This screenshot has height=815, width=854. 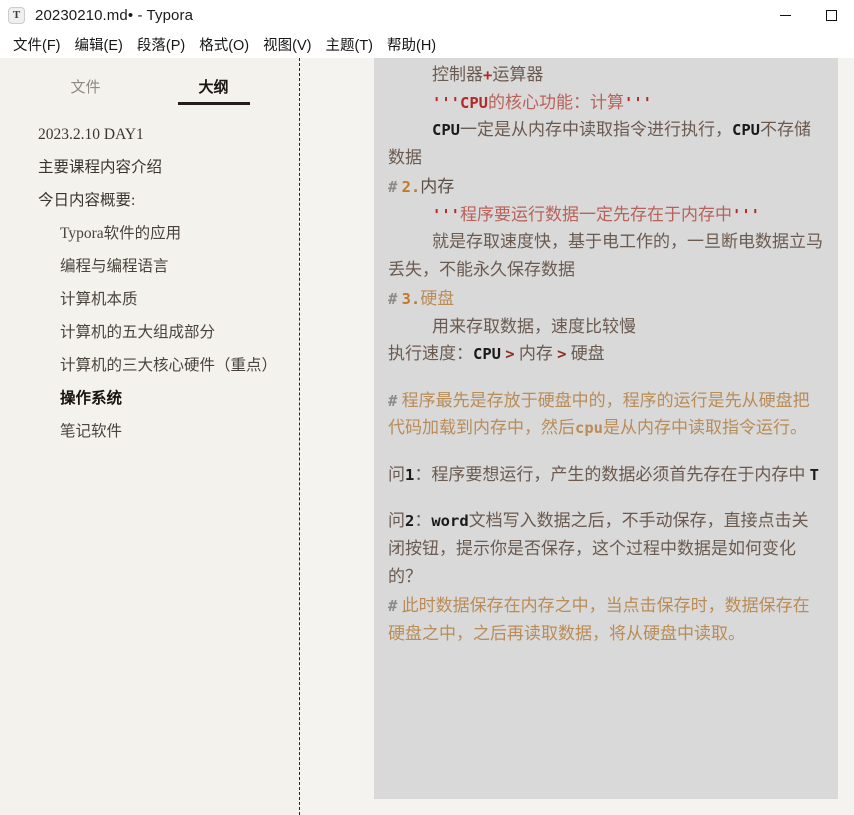 I want to click on menu-item-paragraph: 段落(P), so click(x=161, y=44).